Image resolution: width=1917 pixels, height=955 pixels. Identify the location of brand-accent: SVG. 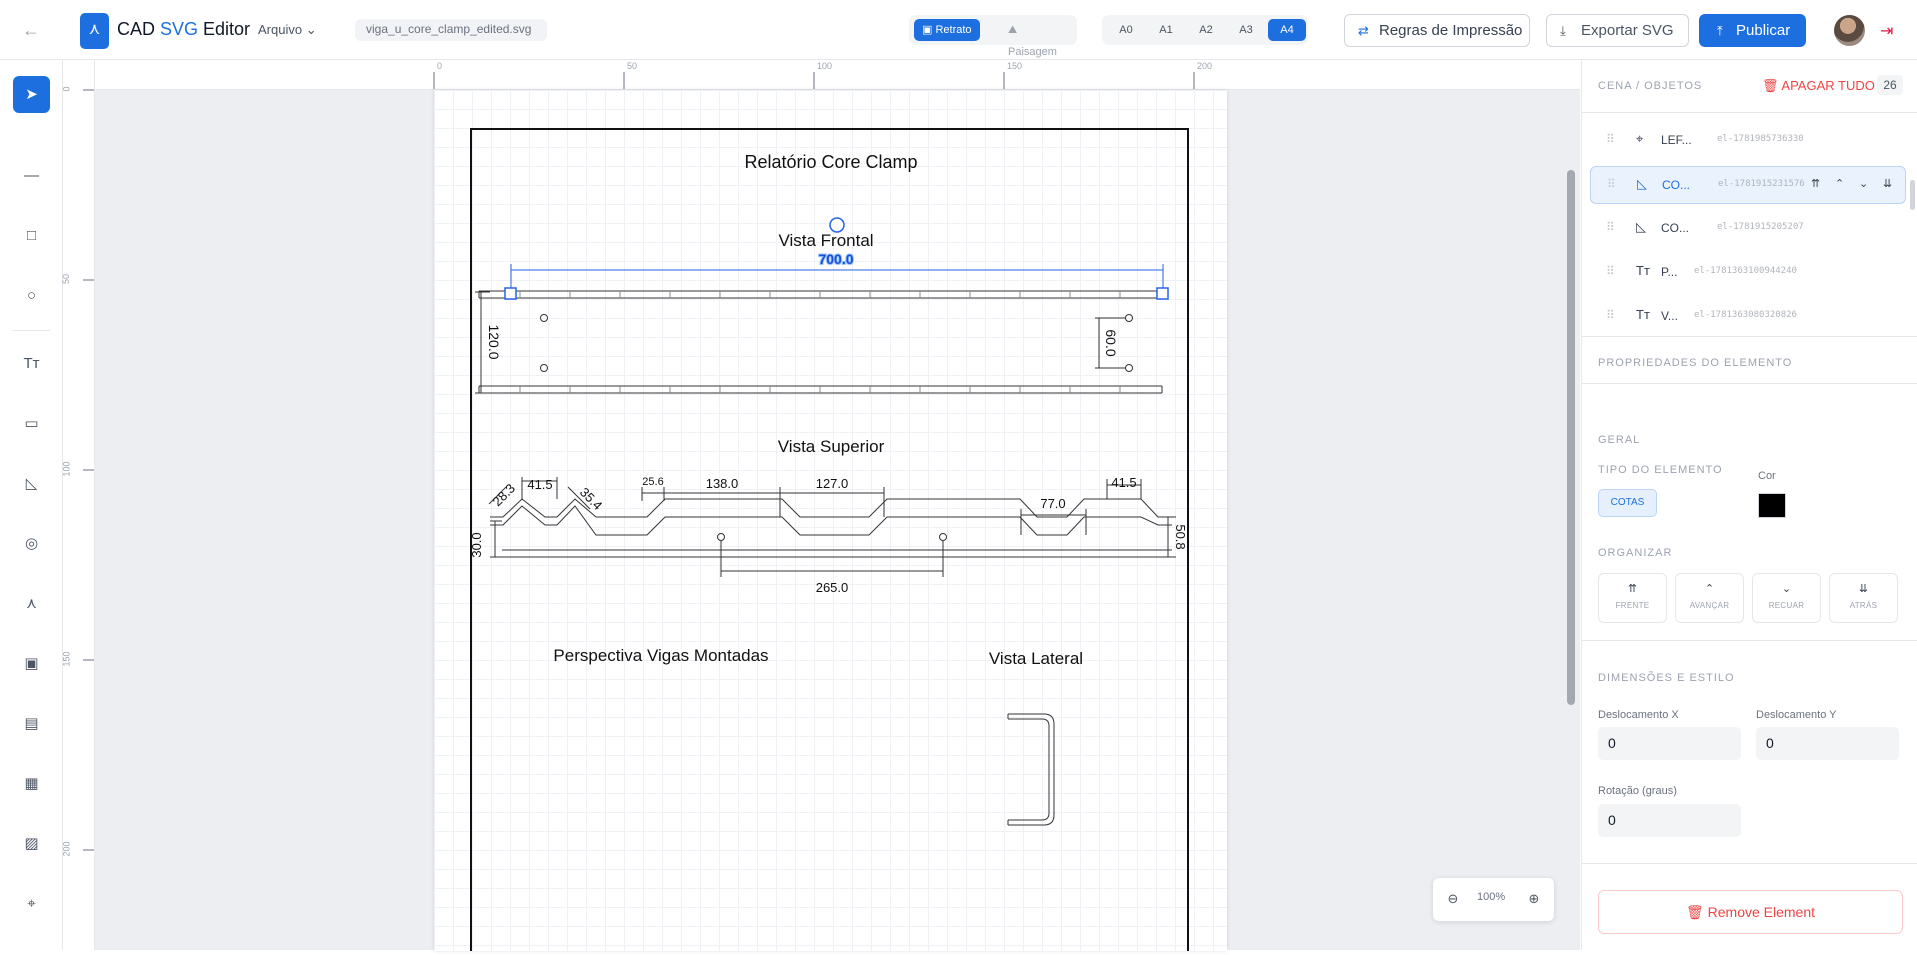
(179, 29).